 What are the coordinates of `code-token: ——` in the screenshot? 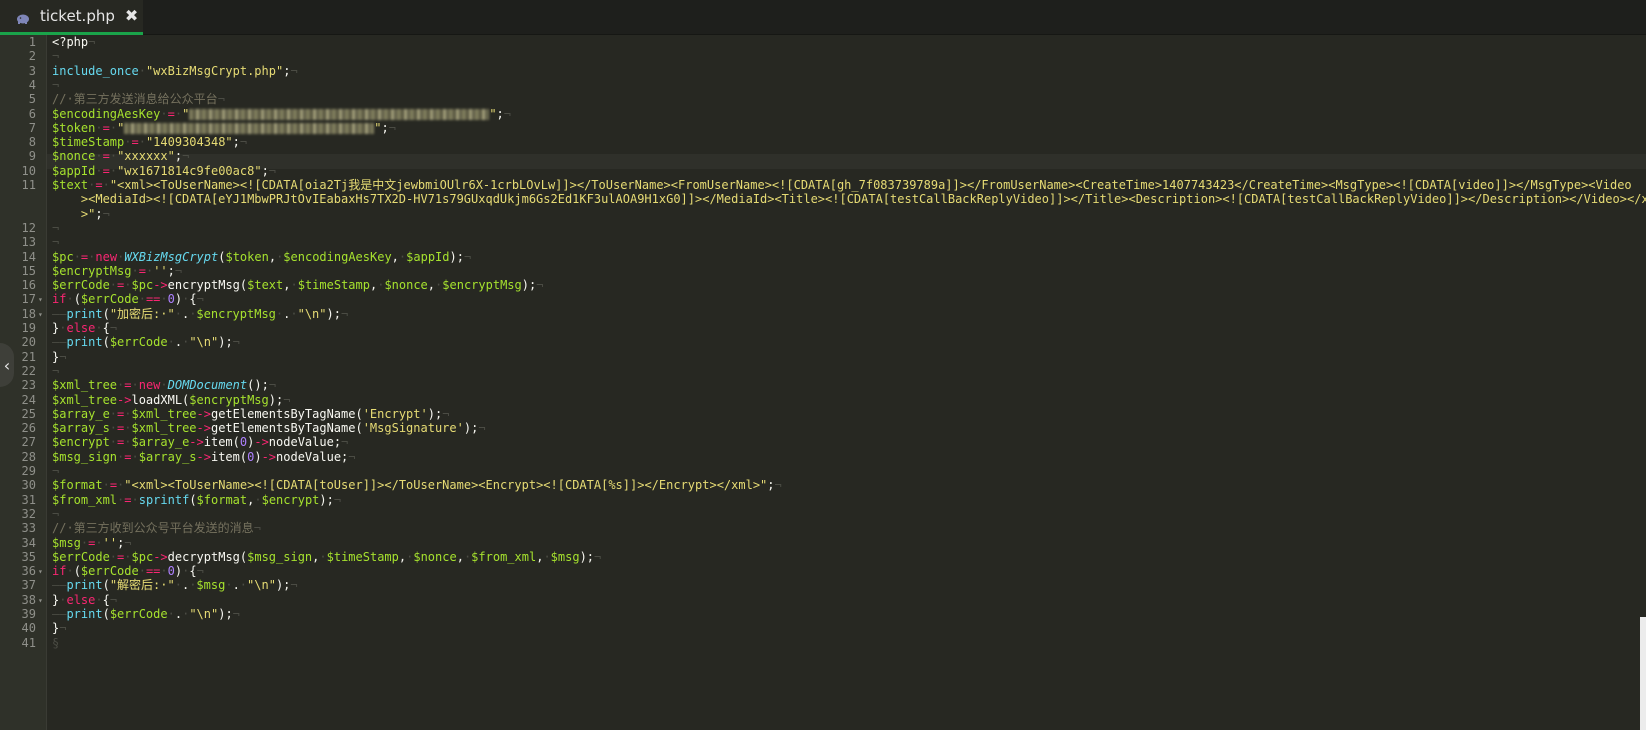 It's located at (59, 313).